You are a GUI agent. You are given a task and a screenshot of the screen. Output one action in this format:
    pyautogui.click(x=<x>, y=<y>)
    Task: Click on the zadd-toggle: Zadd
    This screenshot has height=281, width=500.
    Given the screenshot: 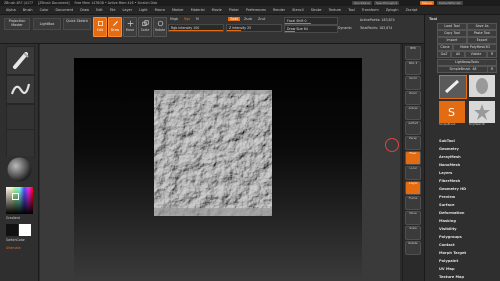 What is the action you would take?
    pyautogui.click(x=234, y=19)
    